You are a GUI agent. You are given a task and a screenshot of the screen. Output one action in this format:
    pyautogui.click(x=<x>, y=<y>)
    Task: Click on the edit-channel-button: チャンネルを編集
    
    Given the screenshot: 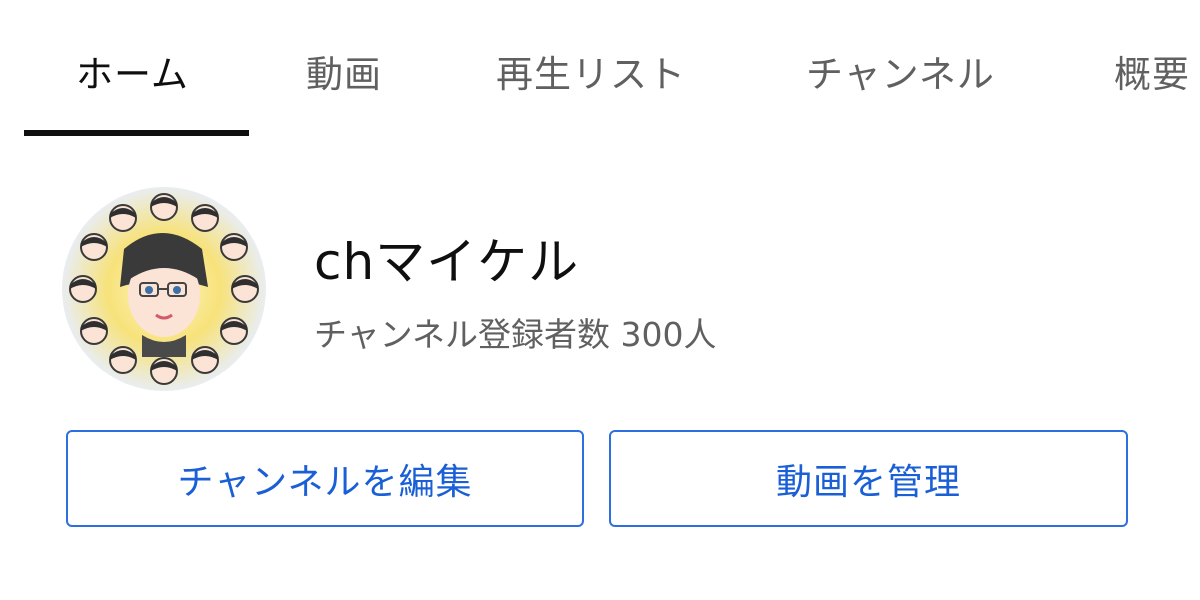 What is the action you would take?
    pyautogui.click(x=325, y=478)
    